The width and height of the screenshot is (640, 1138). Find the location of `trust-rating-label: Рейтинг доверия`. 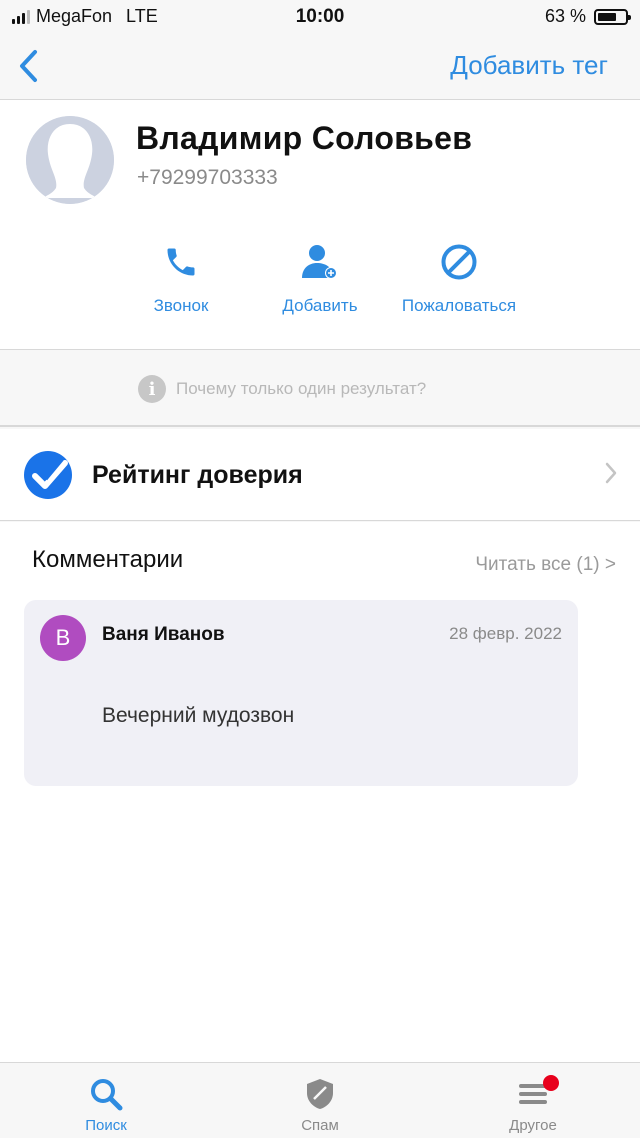

trust-rating-label: Рейтинг доверия is located at coordinates (197, 475).